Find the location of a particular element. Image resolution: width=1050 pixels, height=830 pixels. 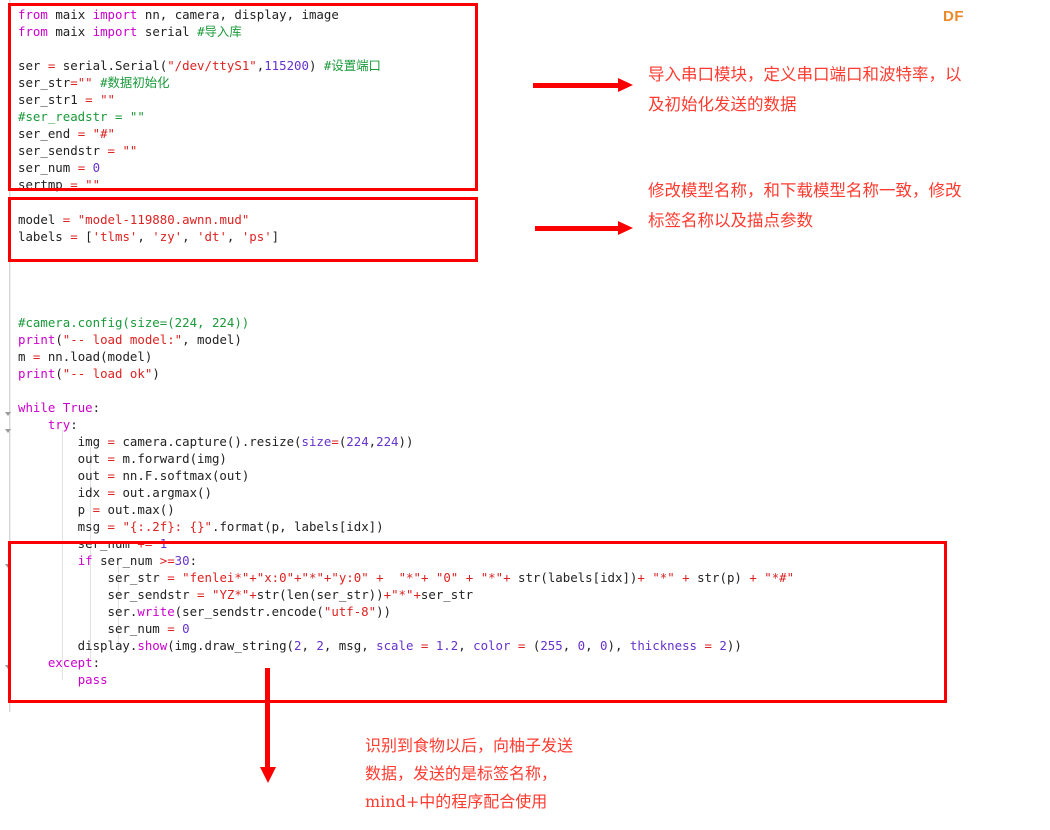

code-line-42: pass is located at coordinates (92, 679).